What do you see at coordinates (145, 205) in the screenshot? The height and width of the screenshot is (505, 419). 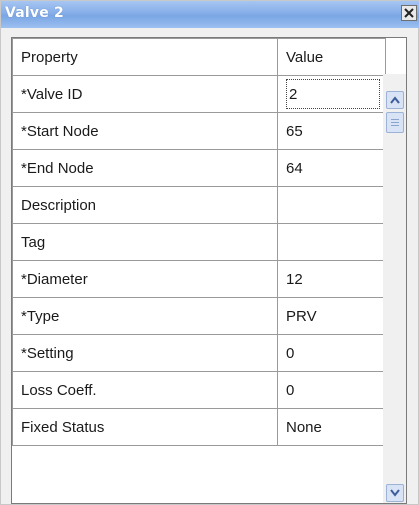 I see `property-name: Description` at bounding box center [145, 205].